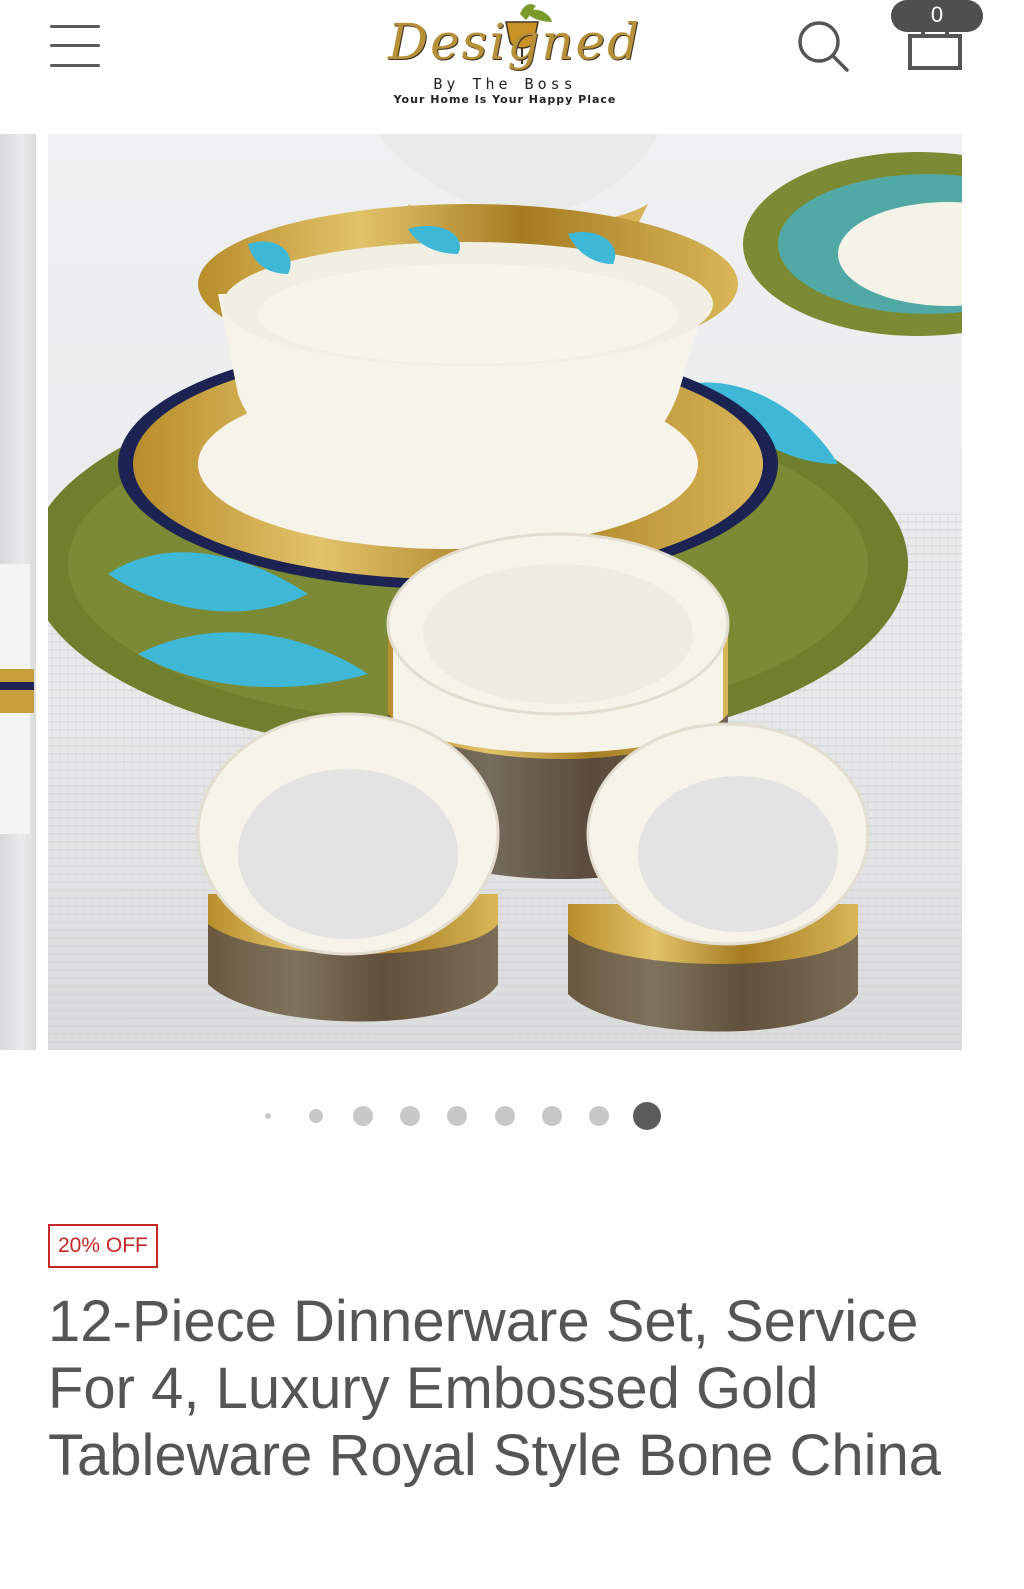  I want to click on cart-count-badge: 0, so click(937, 16).